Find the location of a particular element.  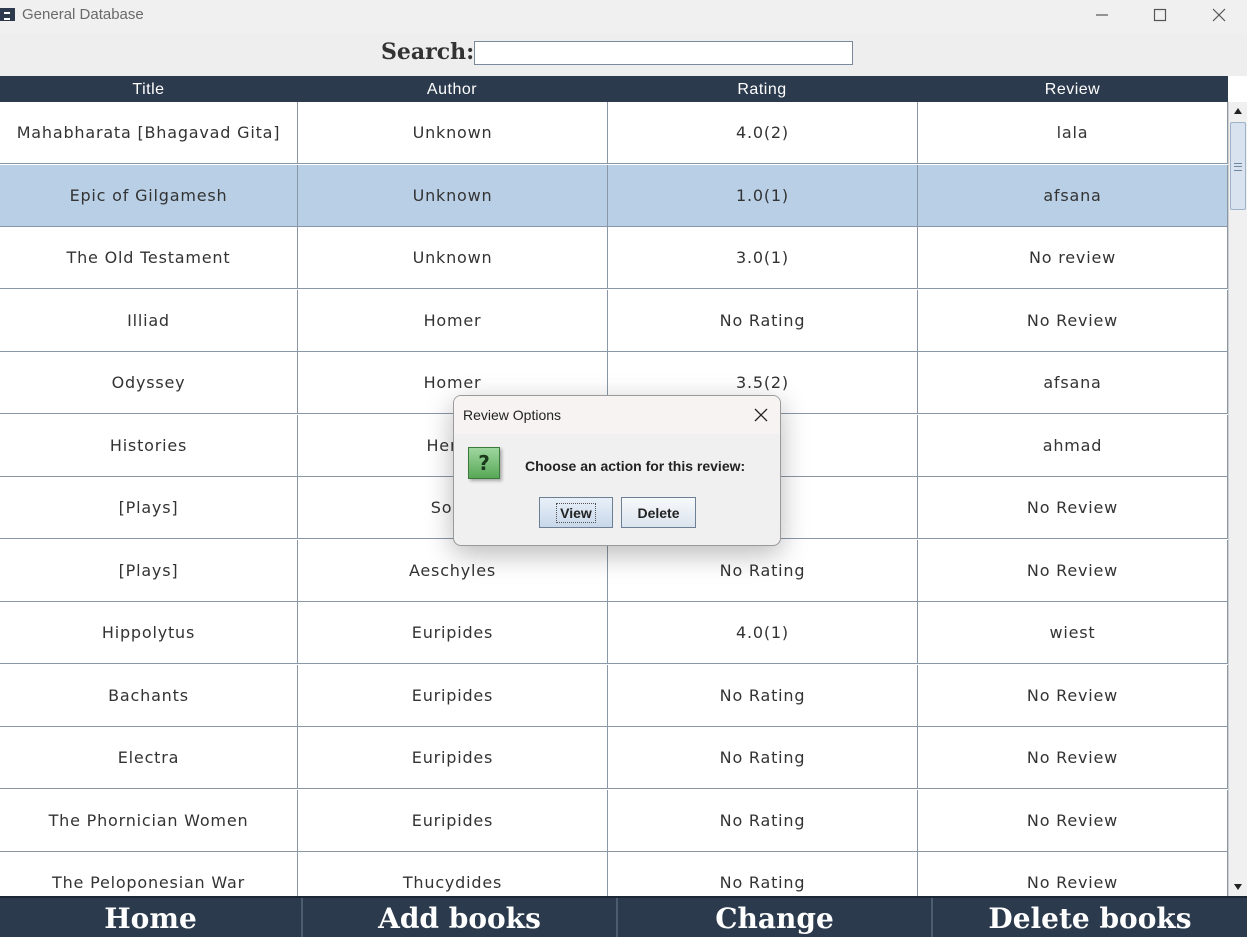

question-icon: ? is located at coordinates (484, 463).